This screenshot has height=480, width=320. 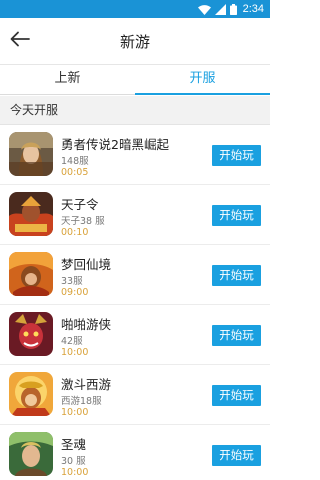 I want to click on signal-icon, so click(x=220, y=9).